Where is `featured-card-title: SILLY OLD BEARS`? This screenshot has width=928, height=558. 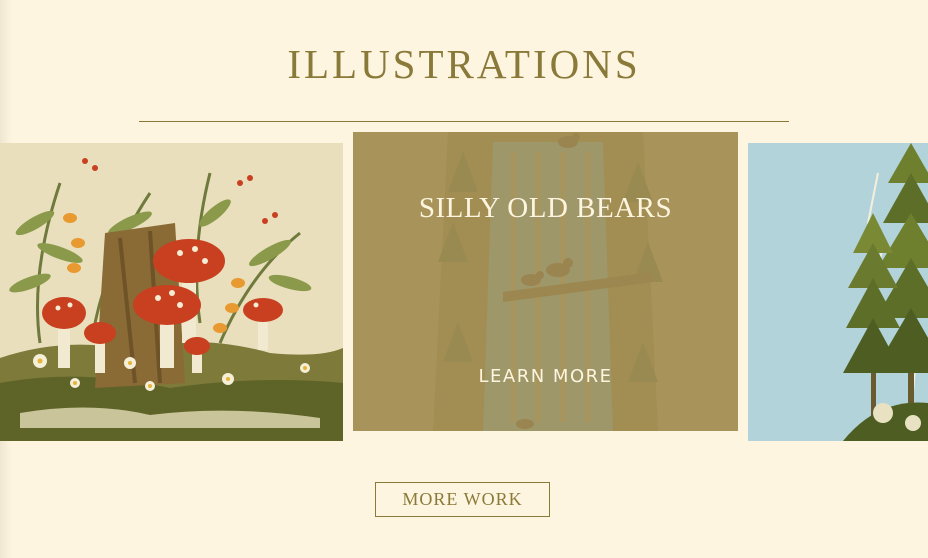
featured-card-title: SILLY OLD BEARS is located at coordinates (545, 208).